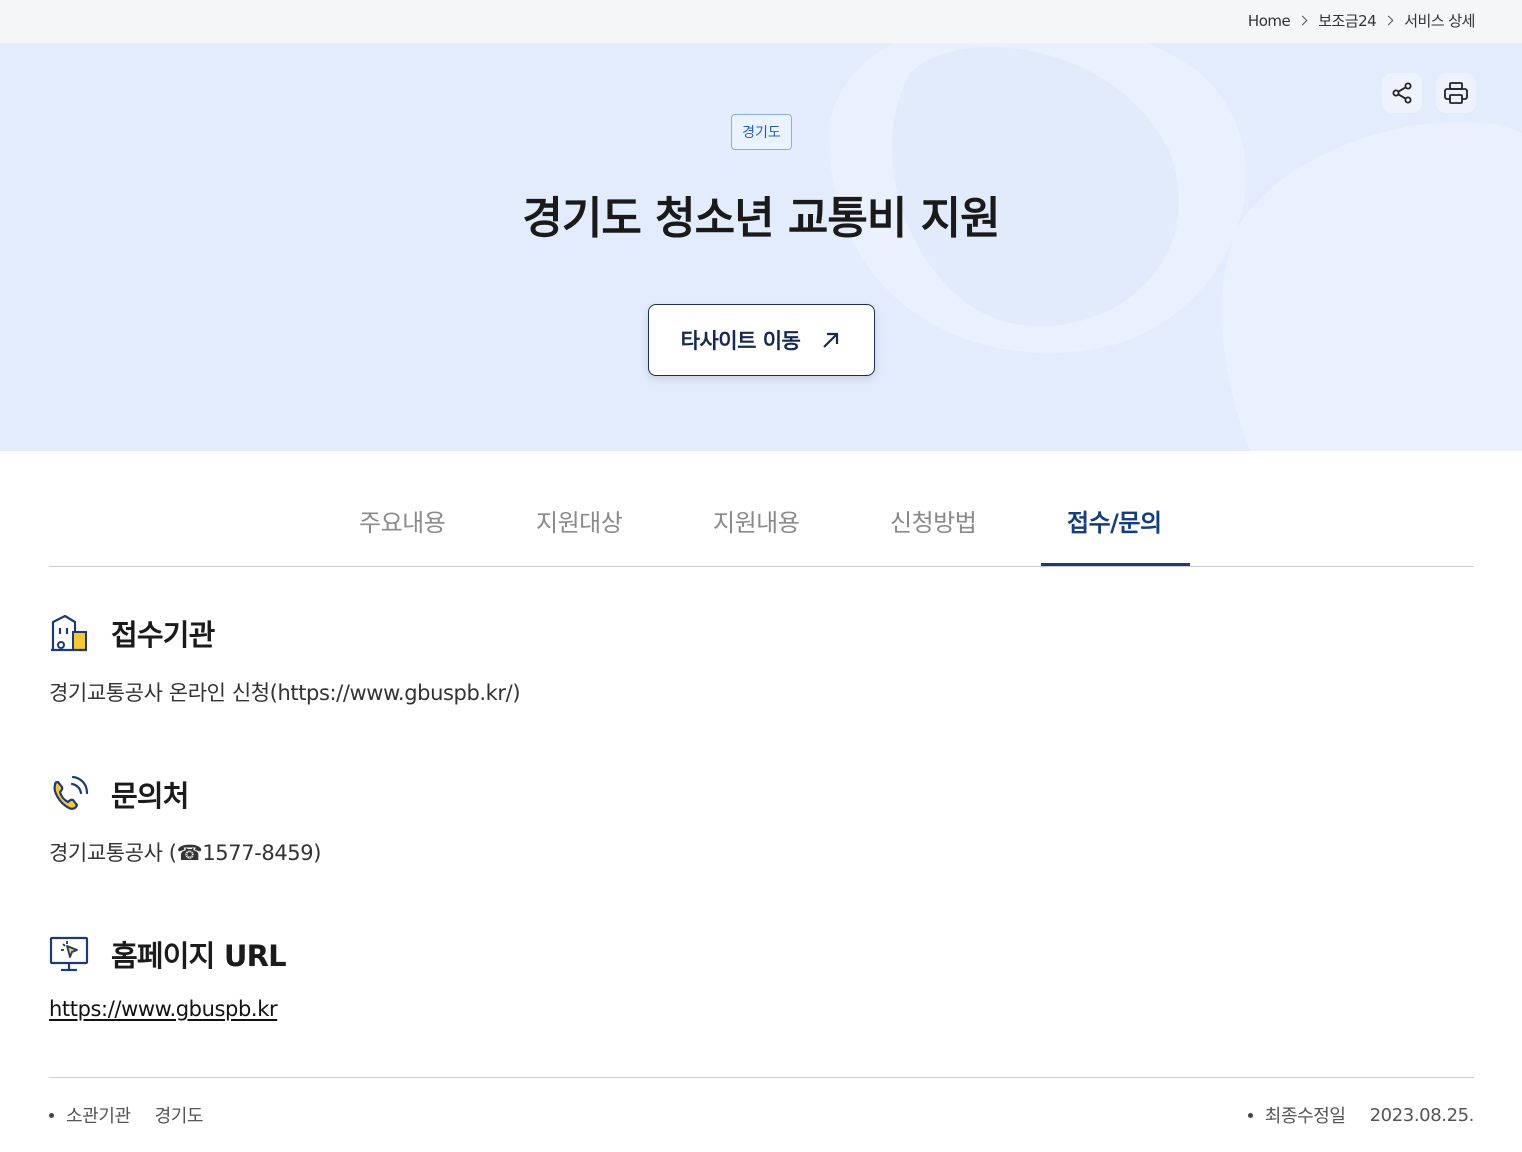 This screenshot has height=1152, width=1522. I want to click on homepage-link: https://www.gbuspb.kr, so click(163, 1009).